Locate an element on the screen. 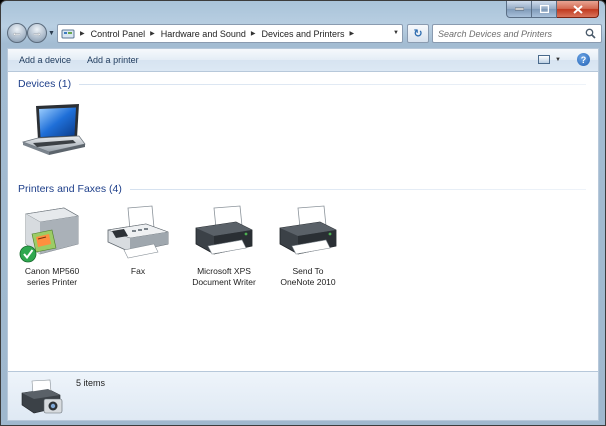 Image resolution: width=606 pixels, height=426 pixels. multifunction-printer-icon is located at coordinates (49, 235).